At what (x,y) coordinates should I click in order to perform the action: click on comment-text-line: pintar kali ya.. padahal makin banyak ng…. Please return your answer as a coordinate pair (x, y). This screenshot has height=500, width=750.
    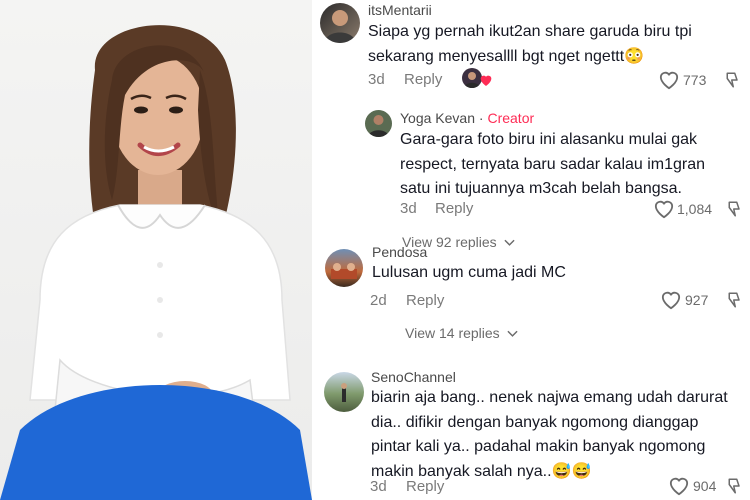
    Looking at the image, I should click on (538, 446).